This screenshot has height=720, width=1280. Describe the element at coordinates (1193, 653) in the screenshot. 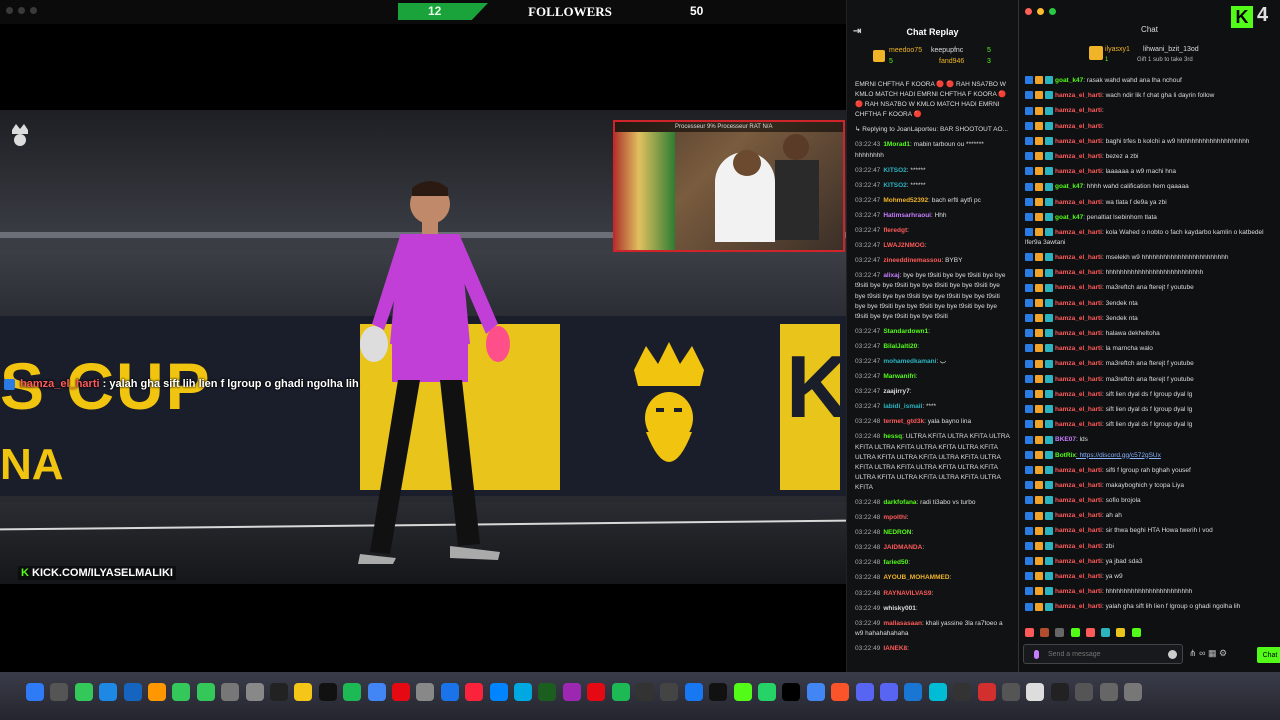

I see `share-icon: ⋔` at that location.